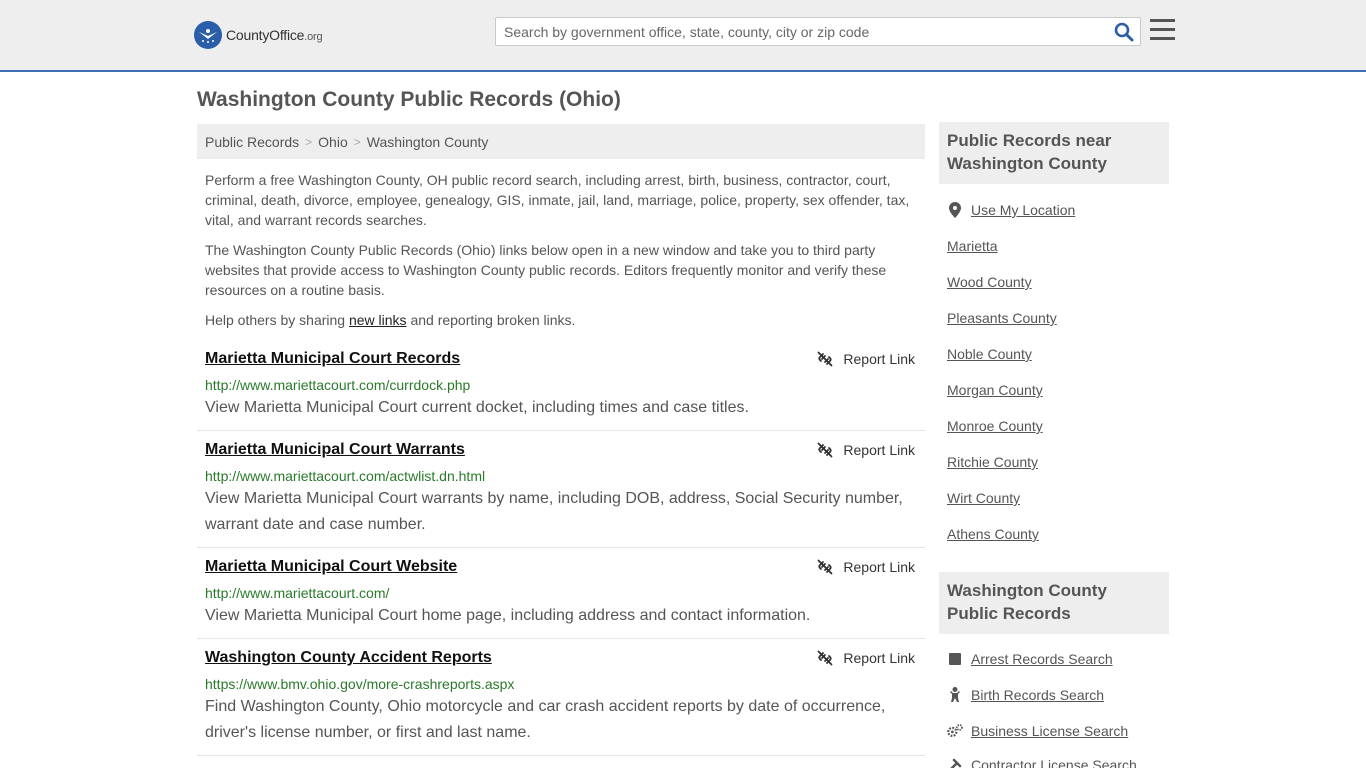 The image size is (1366, 768). I want to click on sidebar-record-link: Arrest Records Search, so click(1030, 659).